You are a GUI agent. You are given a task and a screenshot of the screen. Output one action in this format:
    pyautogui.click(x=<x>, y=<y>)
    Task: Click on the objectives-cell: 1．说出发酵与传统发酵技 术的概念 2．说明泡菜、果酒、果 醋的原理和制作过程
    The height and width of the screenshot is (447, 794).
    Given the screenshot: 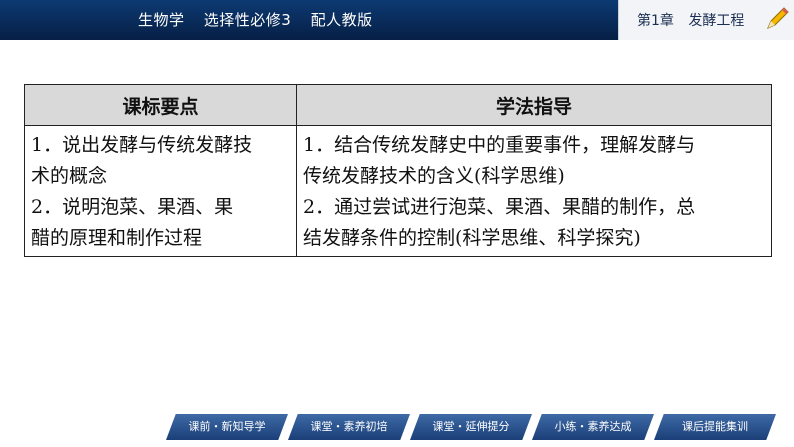 What is the action you would take?
    pyautogui.click(x=160, y=191)
    